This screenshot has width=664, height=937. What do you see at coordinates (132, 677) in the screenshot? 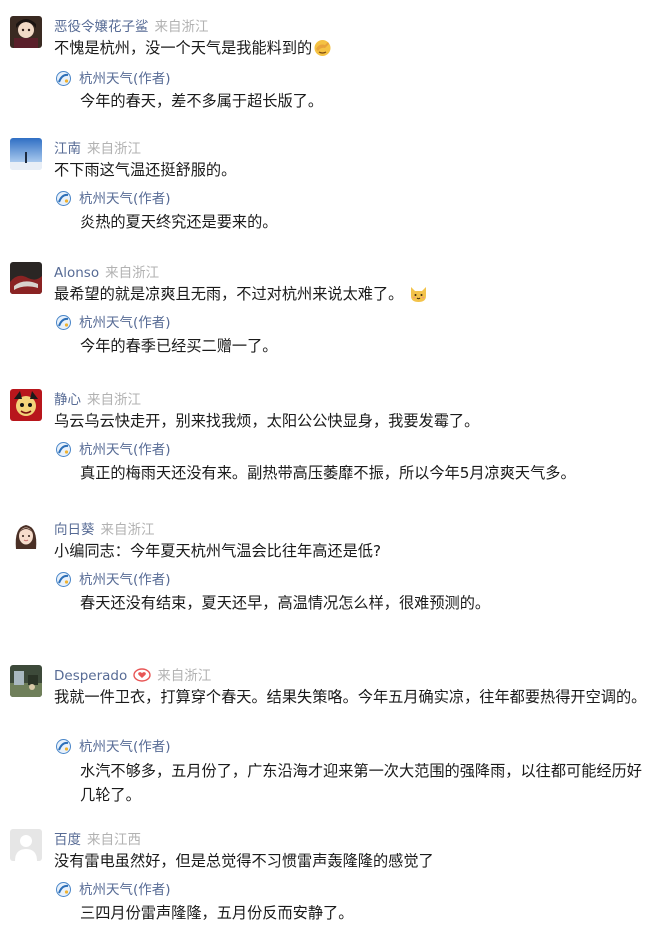
I see `comment-header: Desperado 来自浙江` at bounding box center [132, 677].